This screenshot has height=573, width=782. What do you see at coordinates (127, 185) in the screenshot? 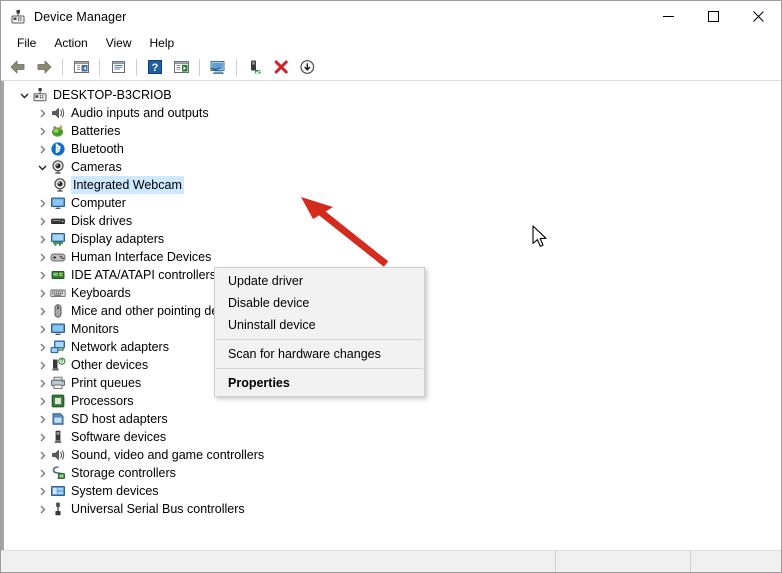
I see `tree-node-label: Integrated Webcam` at bounding box center [127, 185].